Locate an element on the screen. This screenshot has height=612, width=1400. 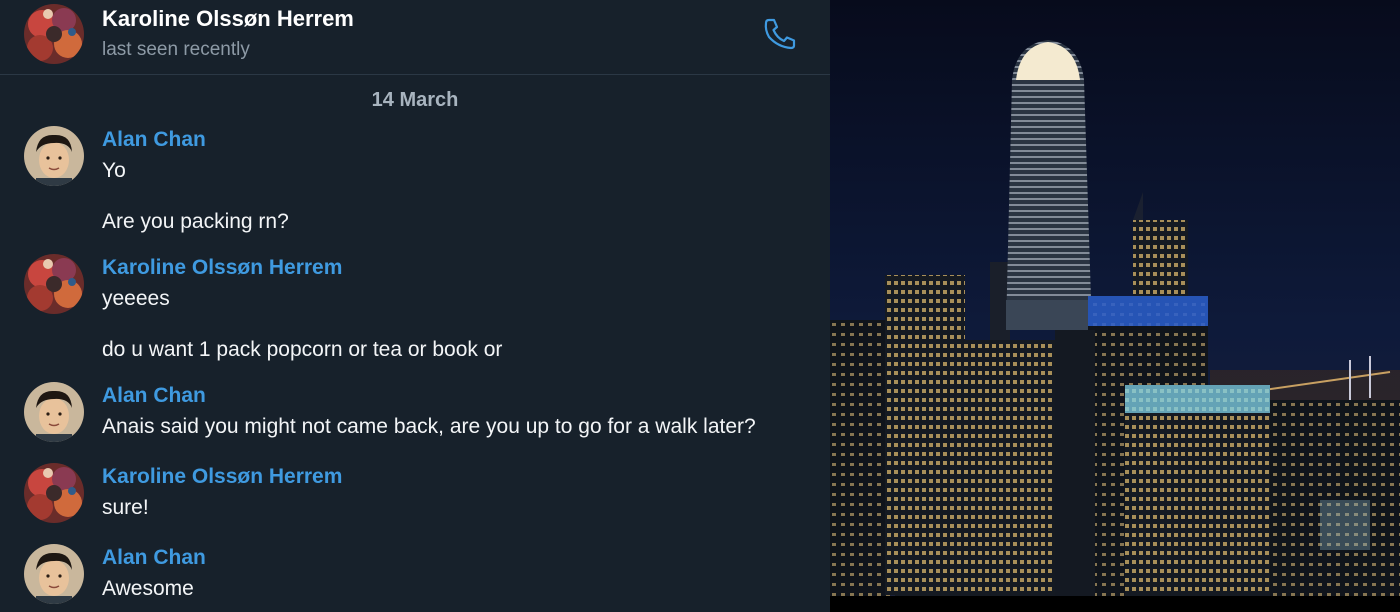
phone-icon is located at coordinates (780, 34).